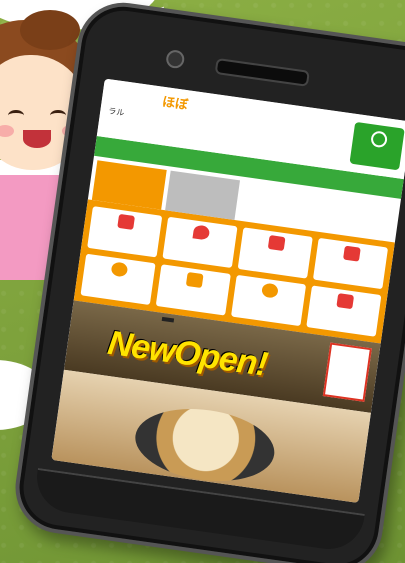 This screenshot has width=405, height=563. I want to click on coupon-icon, so click(126, 221).